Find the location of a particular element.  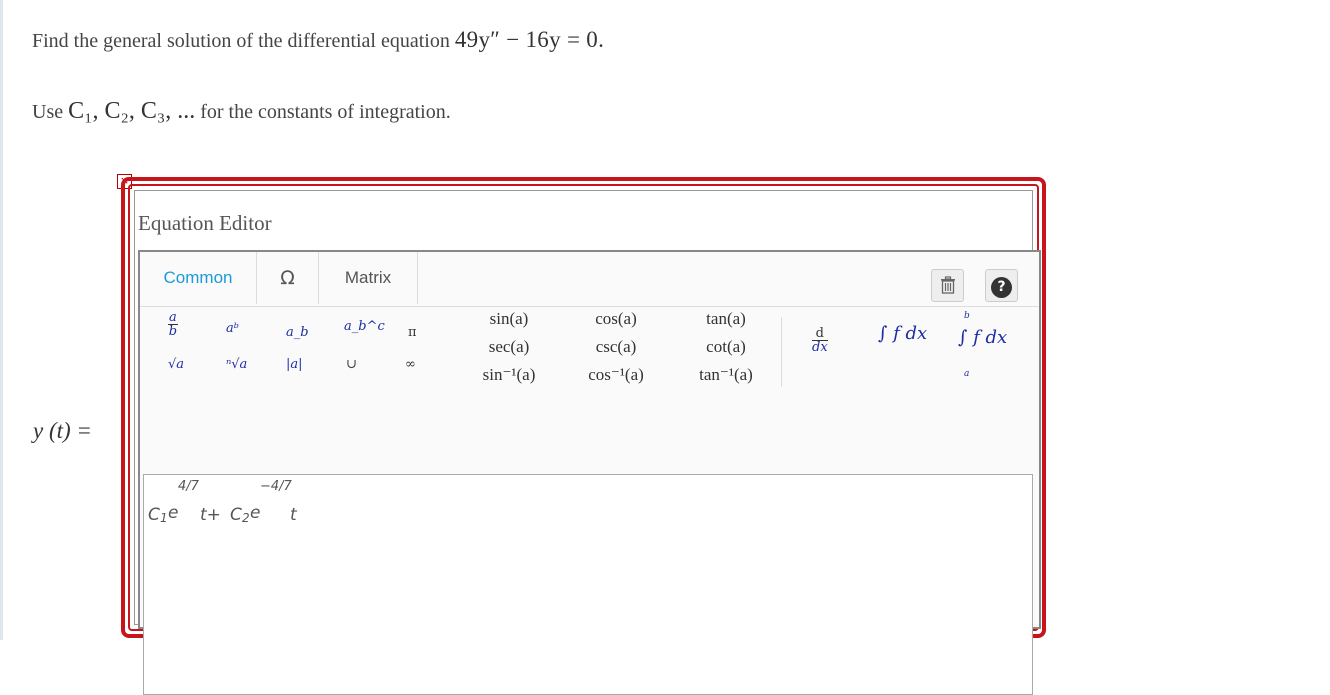

definite-integral-button: b ∫ f dx a is located at coordinates (995, 346).